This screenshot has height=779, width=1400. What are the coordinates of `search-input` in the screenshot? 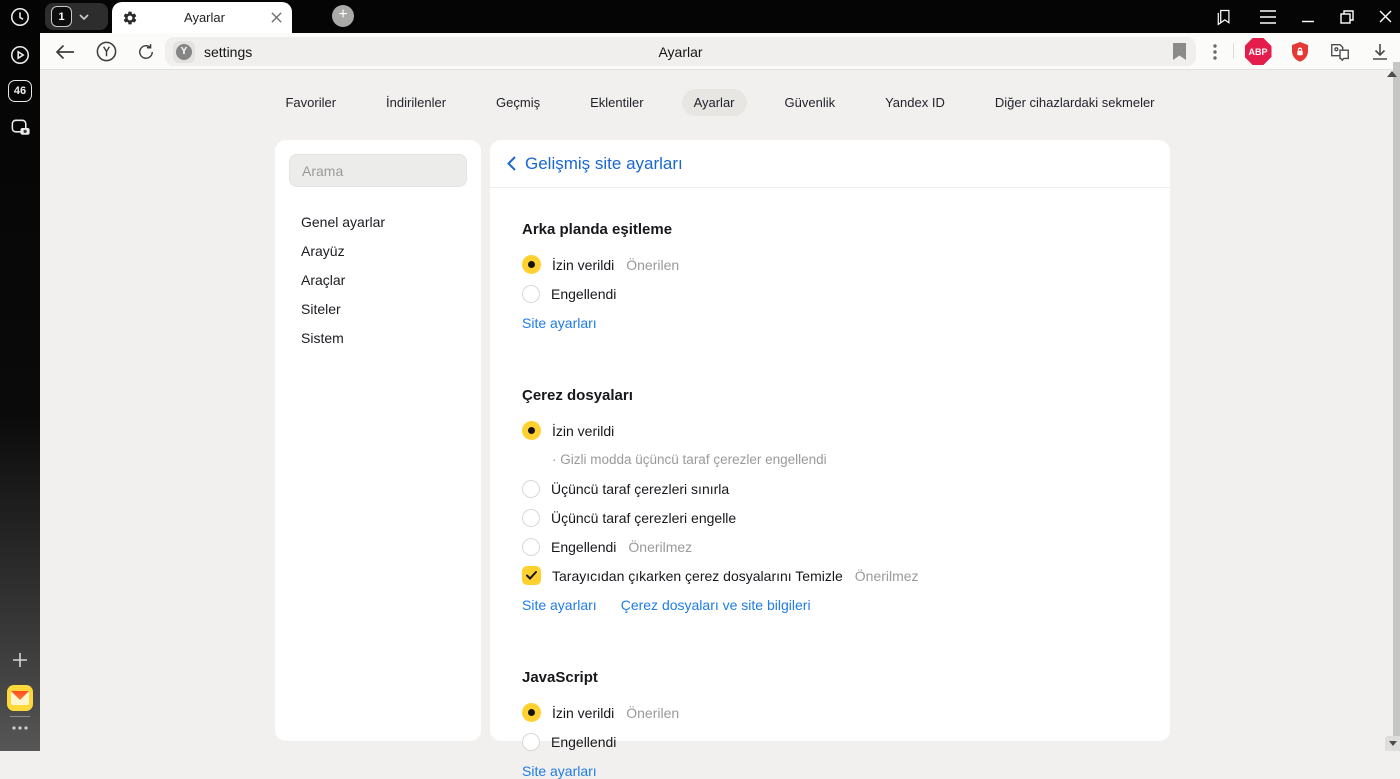 It's located at (378, 170).